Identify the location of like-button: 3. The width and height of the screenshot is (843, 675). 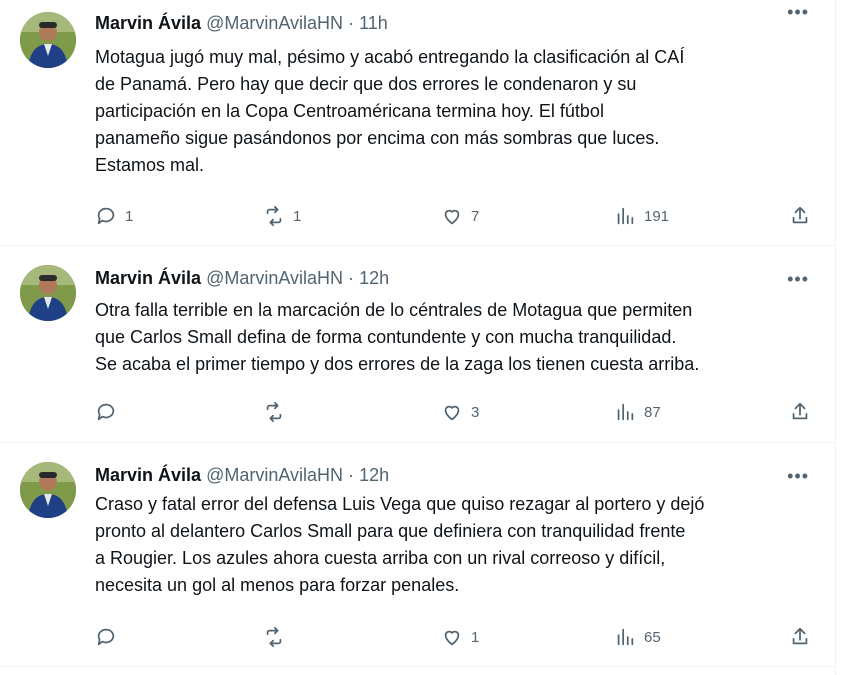
(460, 412).